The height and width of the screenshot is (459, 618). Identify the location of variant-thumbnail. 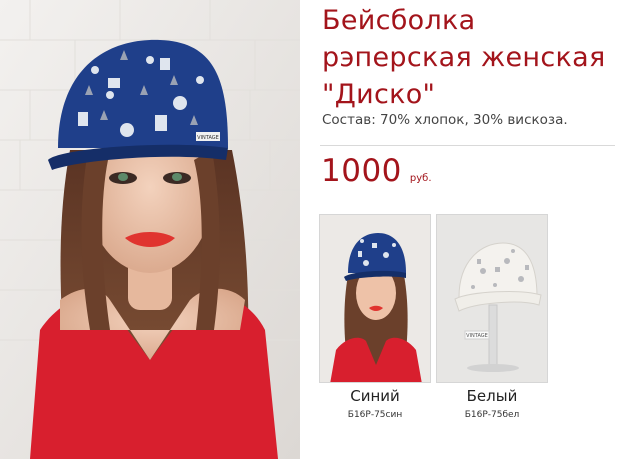
(375, 298).